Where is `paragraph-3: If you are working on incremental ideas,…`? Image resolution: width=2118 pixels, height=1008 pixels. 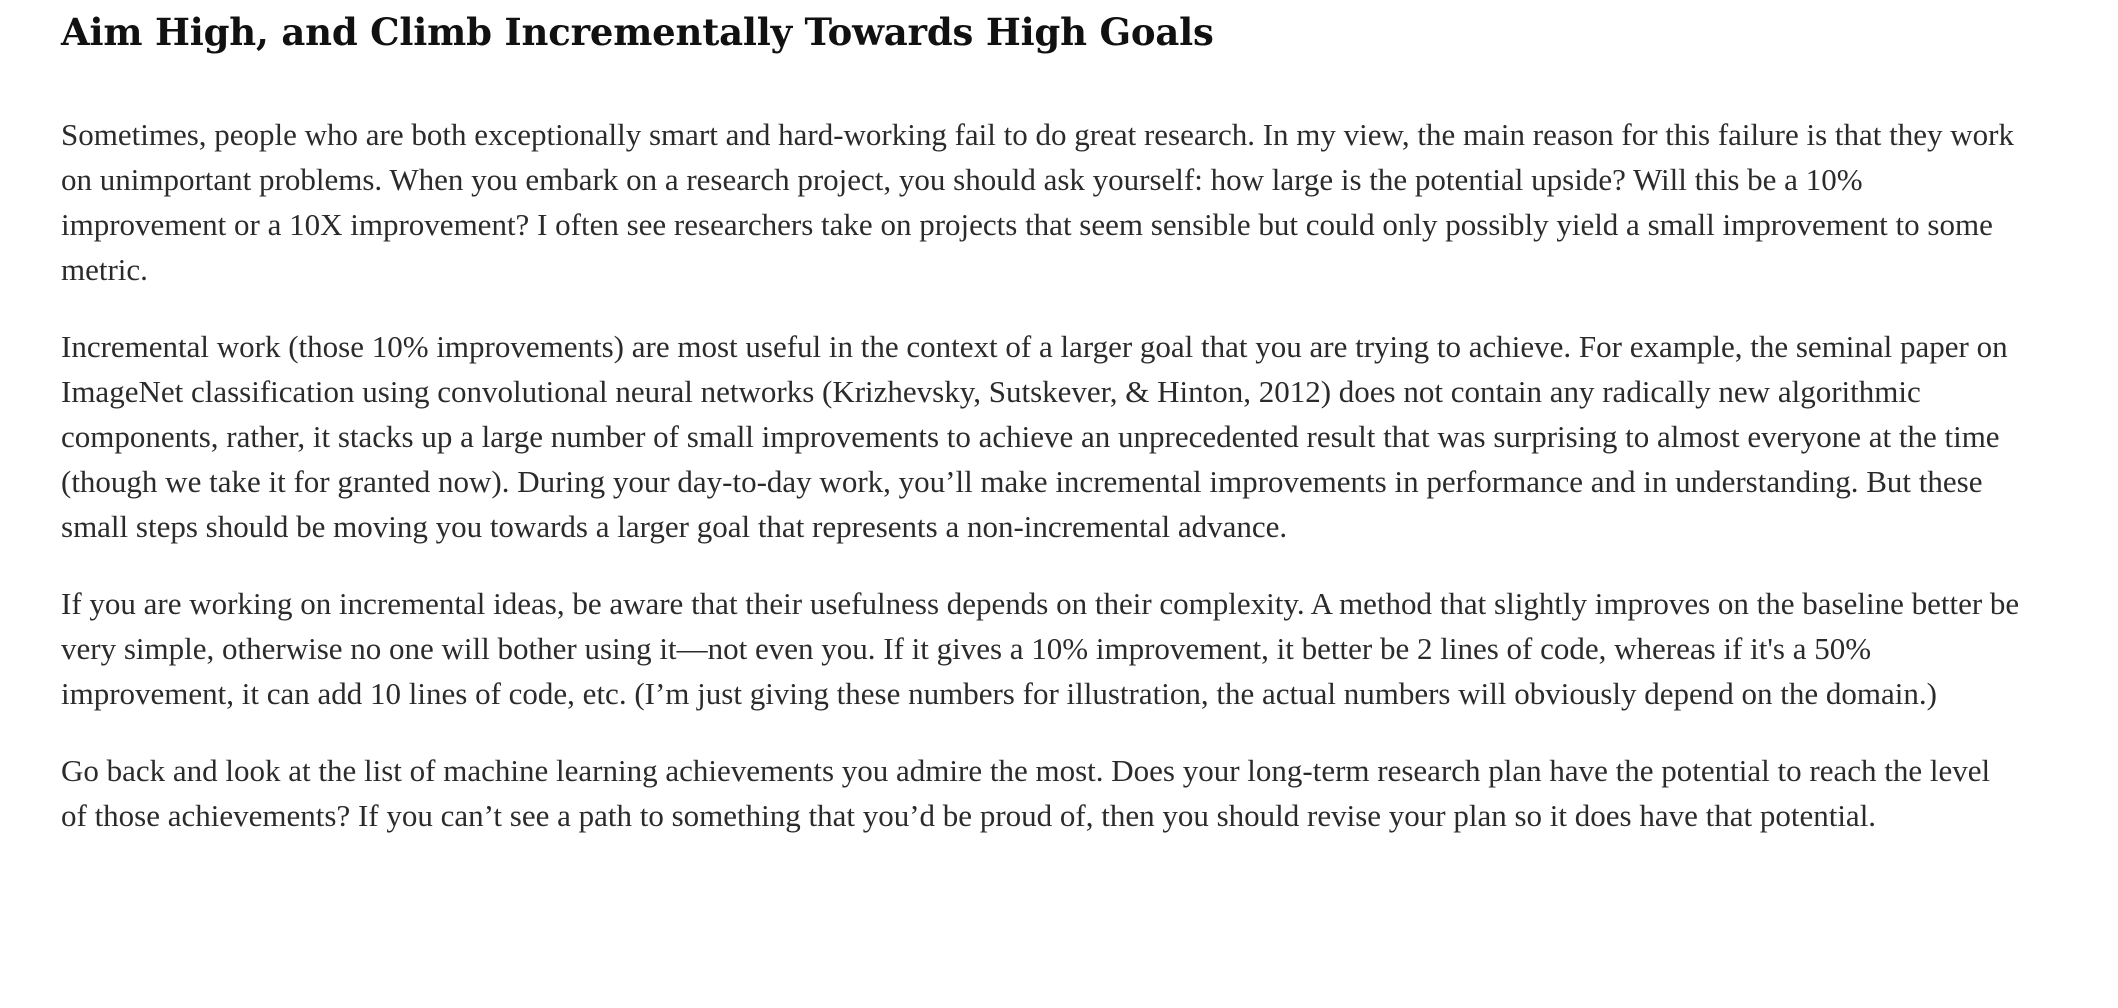 paragraph-3: If you are working on incremental ideas,… is located at coordinates (1040, 648).